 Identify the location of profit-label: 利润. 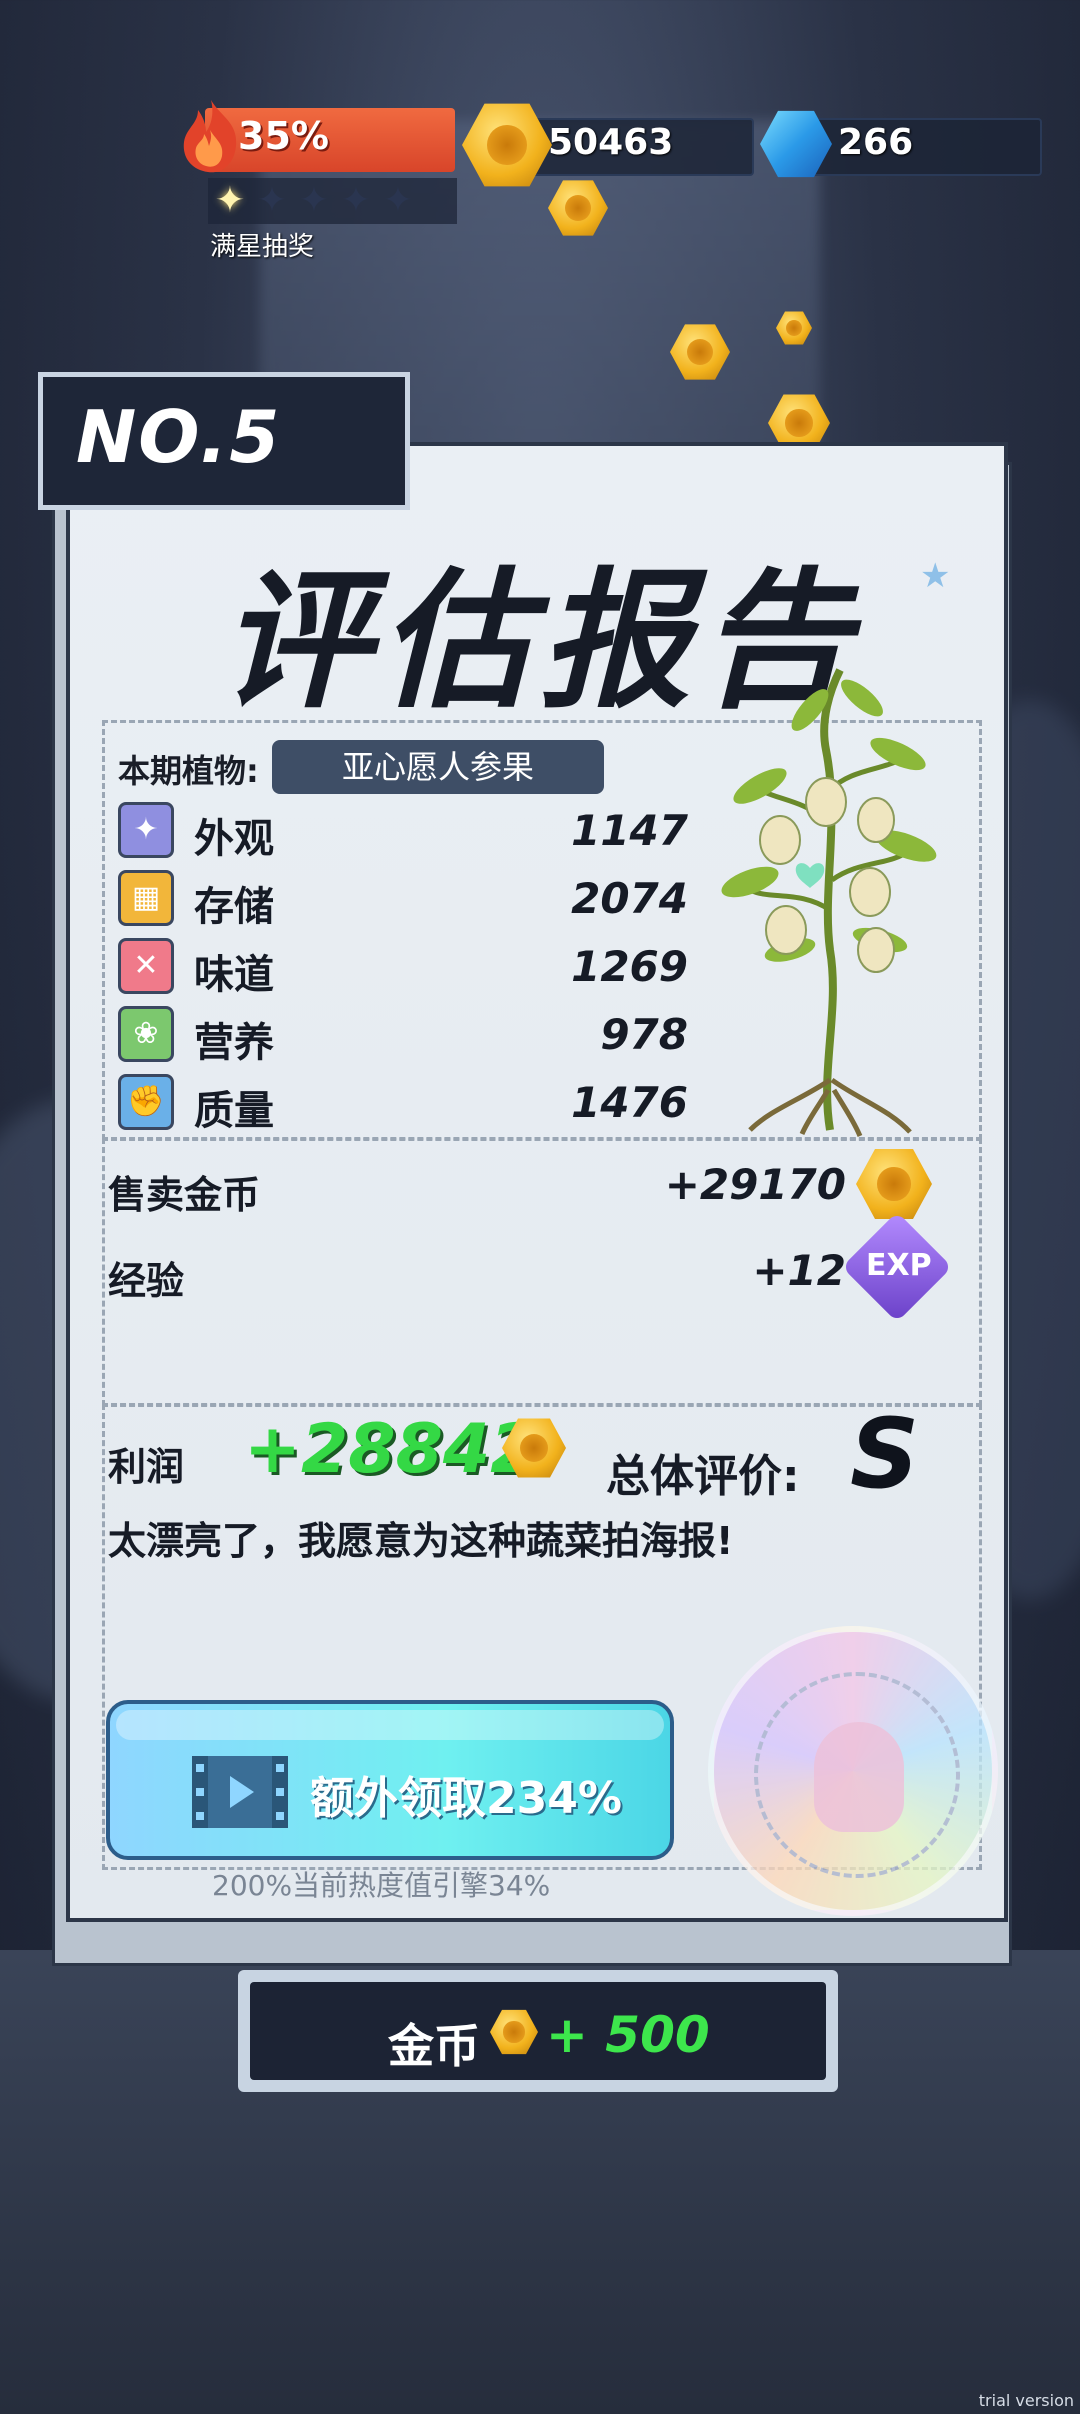
(146, 1467).